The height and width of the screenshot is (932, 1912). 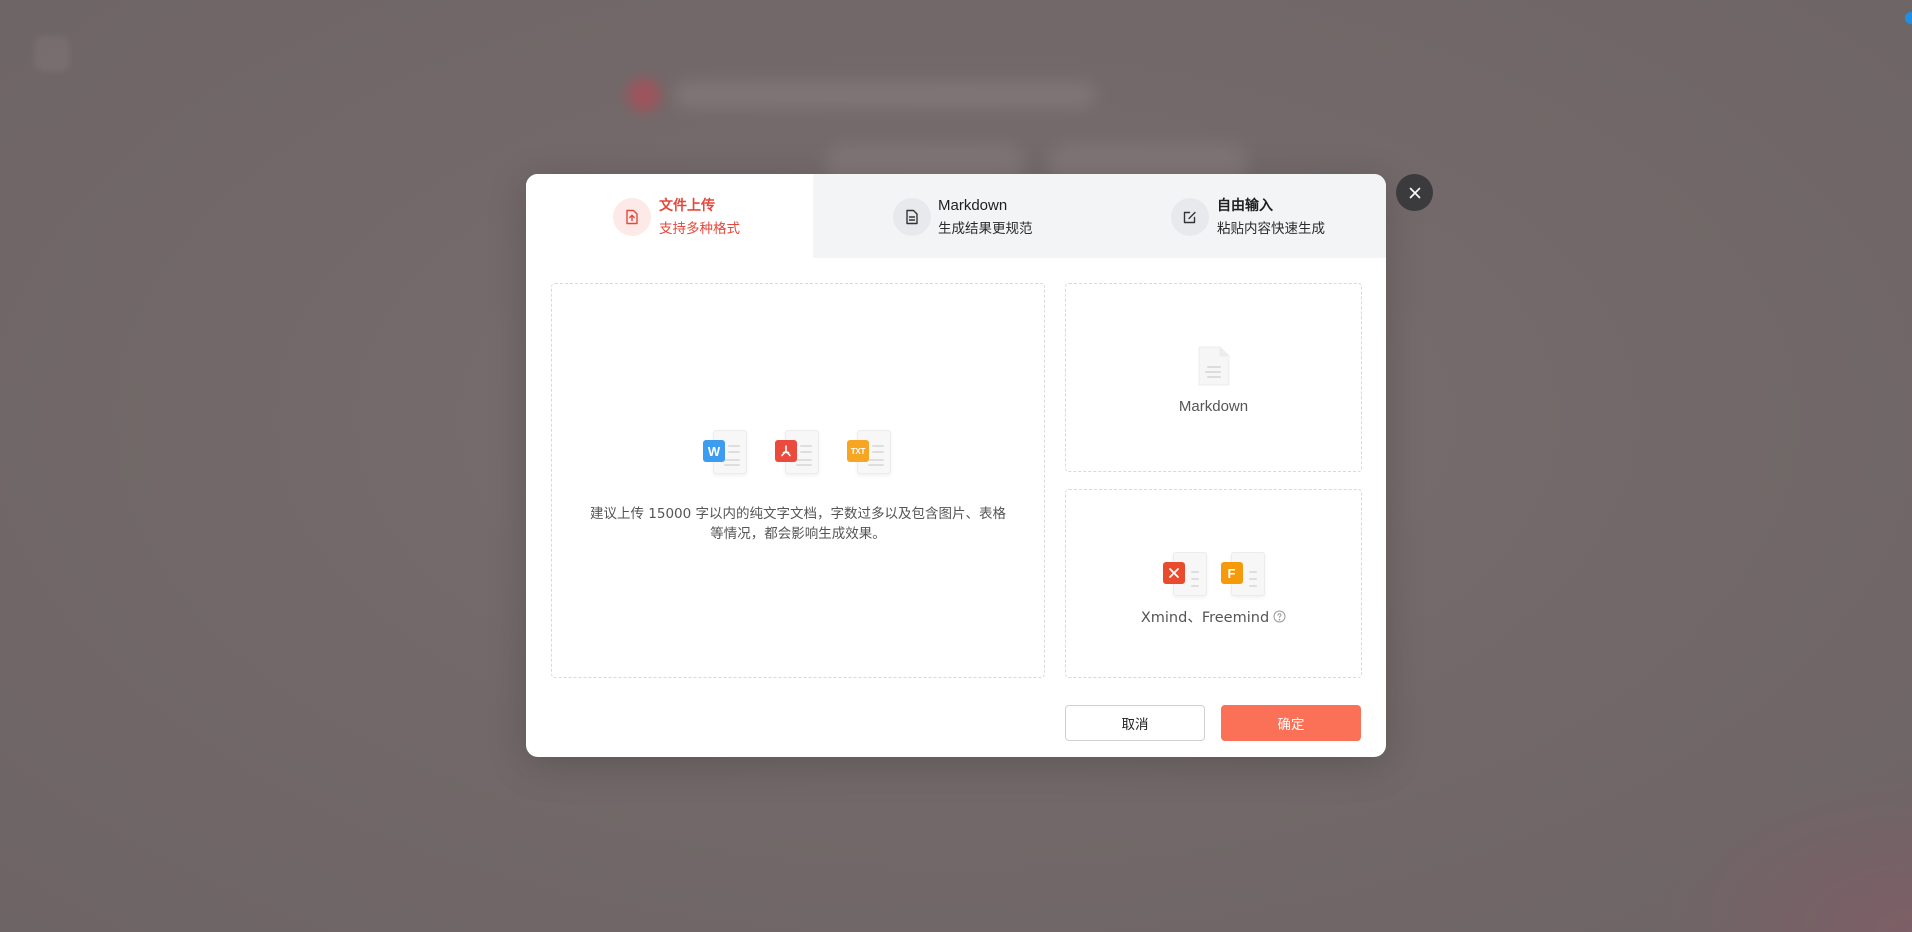 I want to click on help-icon, so click(x=1279, y=616).